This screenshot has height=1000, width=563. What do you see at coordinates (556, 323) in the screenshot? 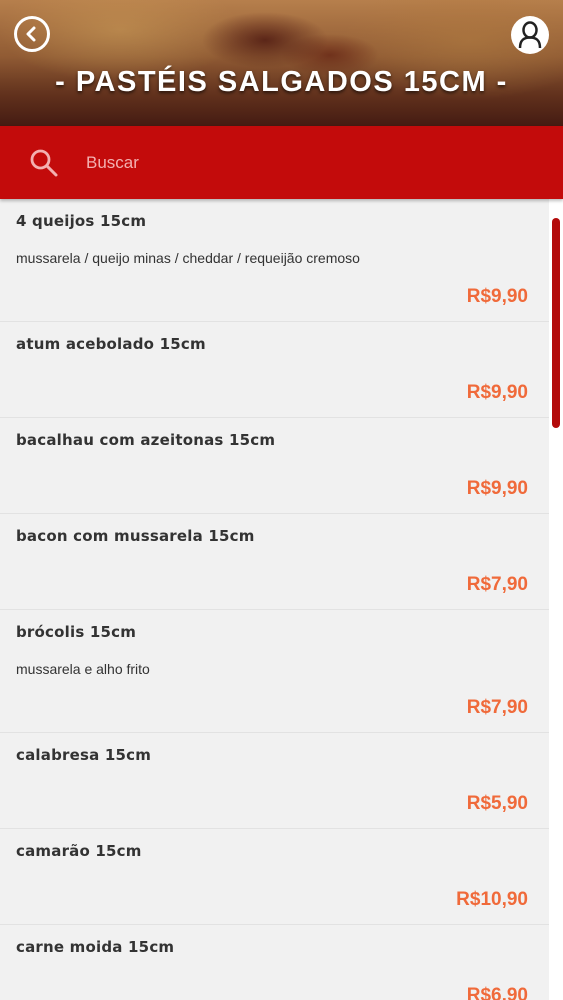
I see `scrollbar-thumb` at bounding box center [556, 323].